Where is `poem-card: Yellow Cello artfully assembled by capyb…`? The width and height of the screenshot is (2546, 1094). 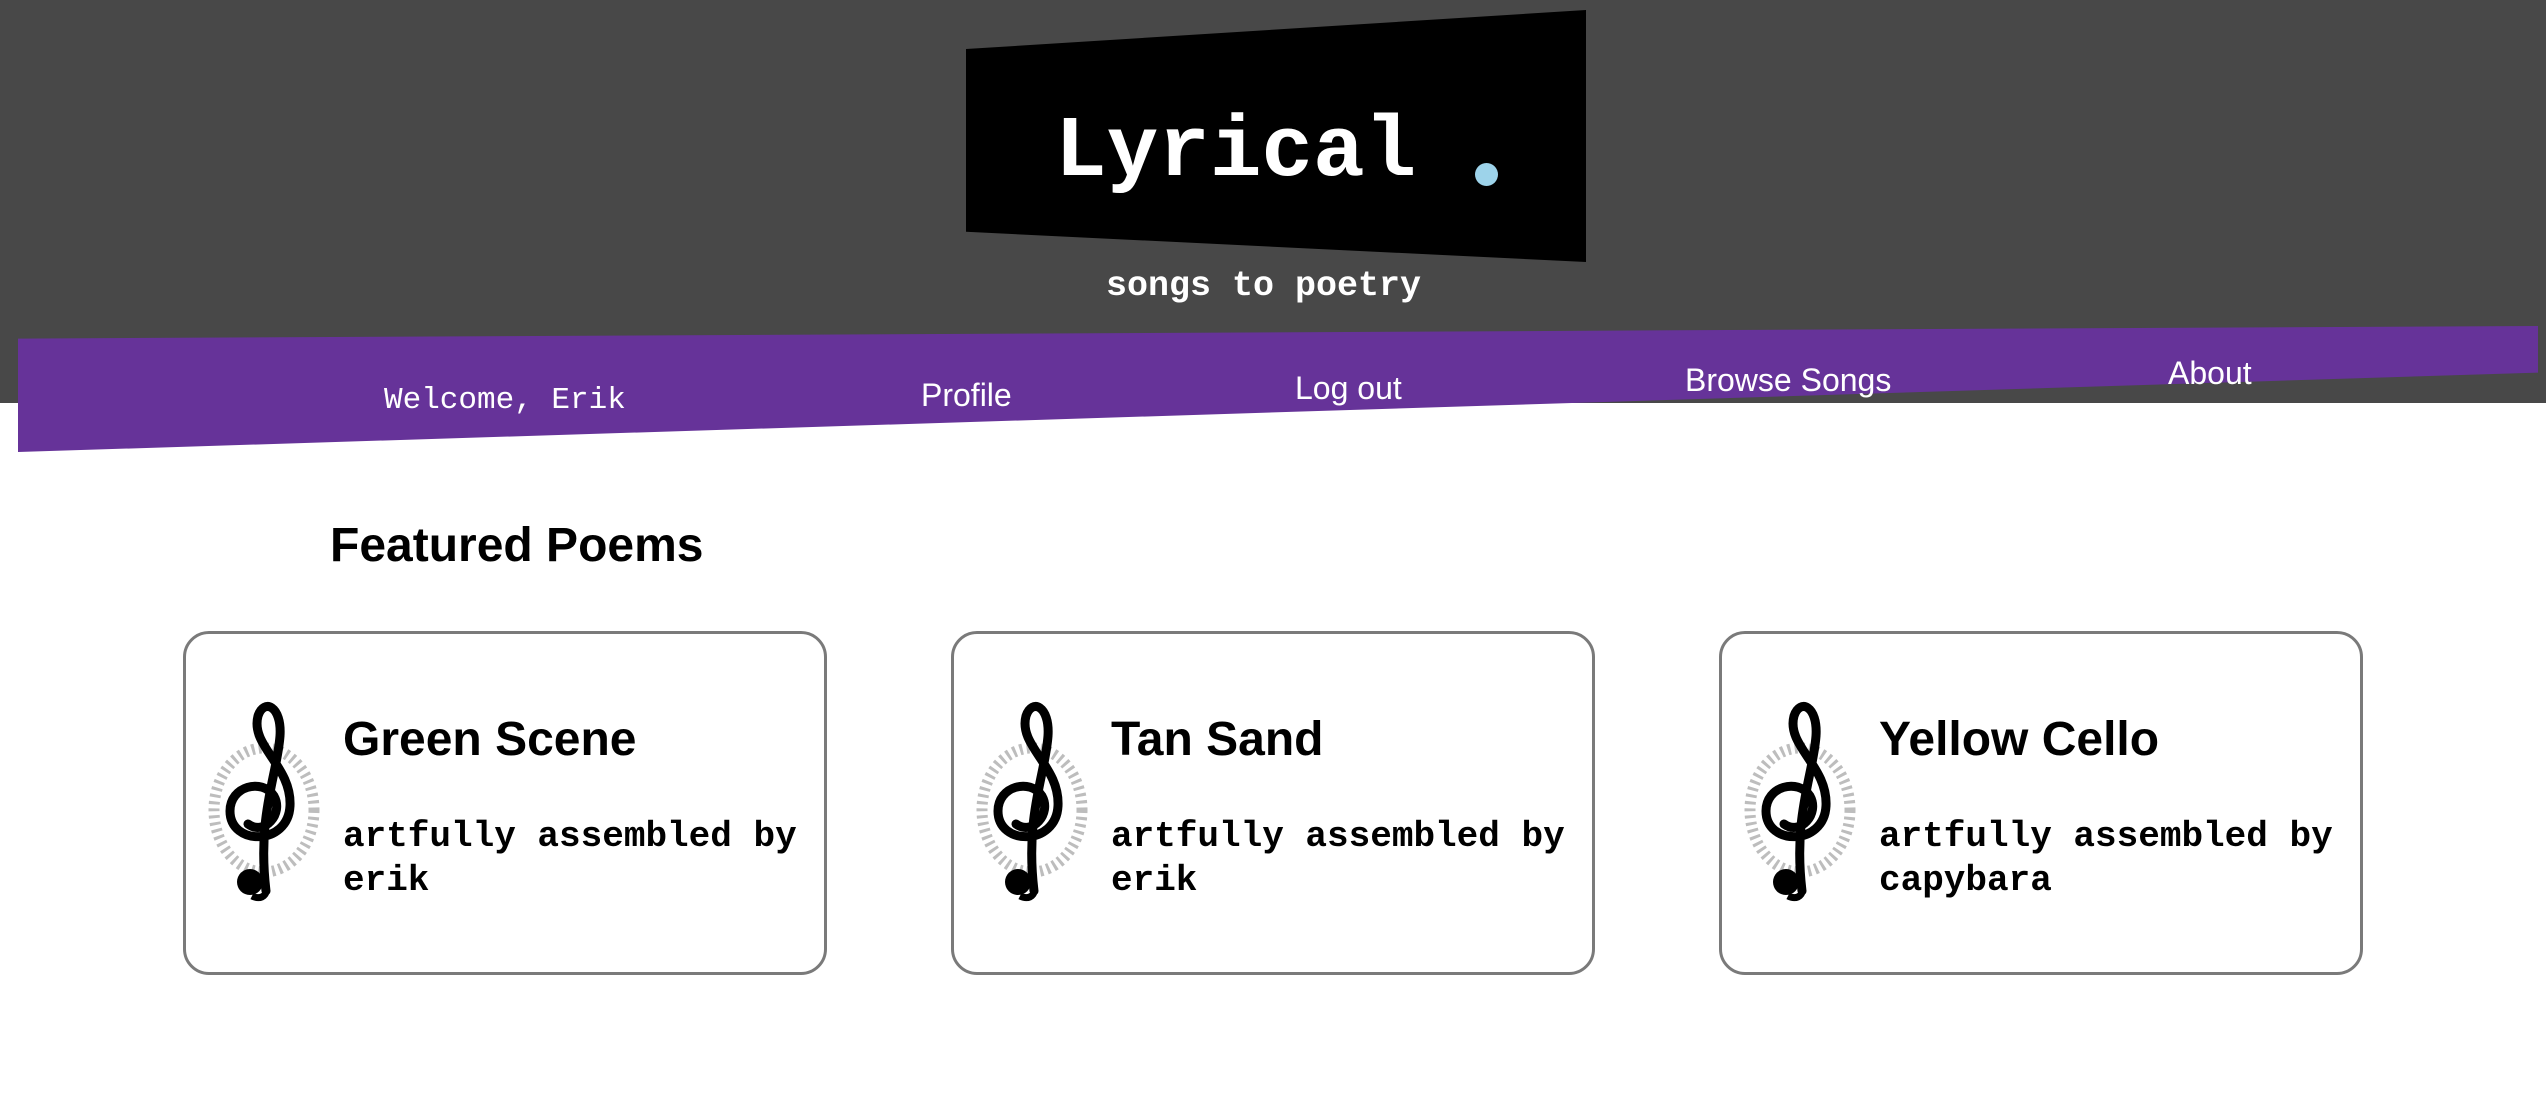
poem-card: Yellow Cello artfully assembled by capyb… is located at coordinates (2041, 803).